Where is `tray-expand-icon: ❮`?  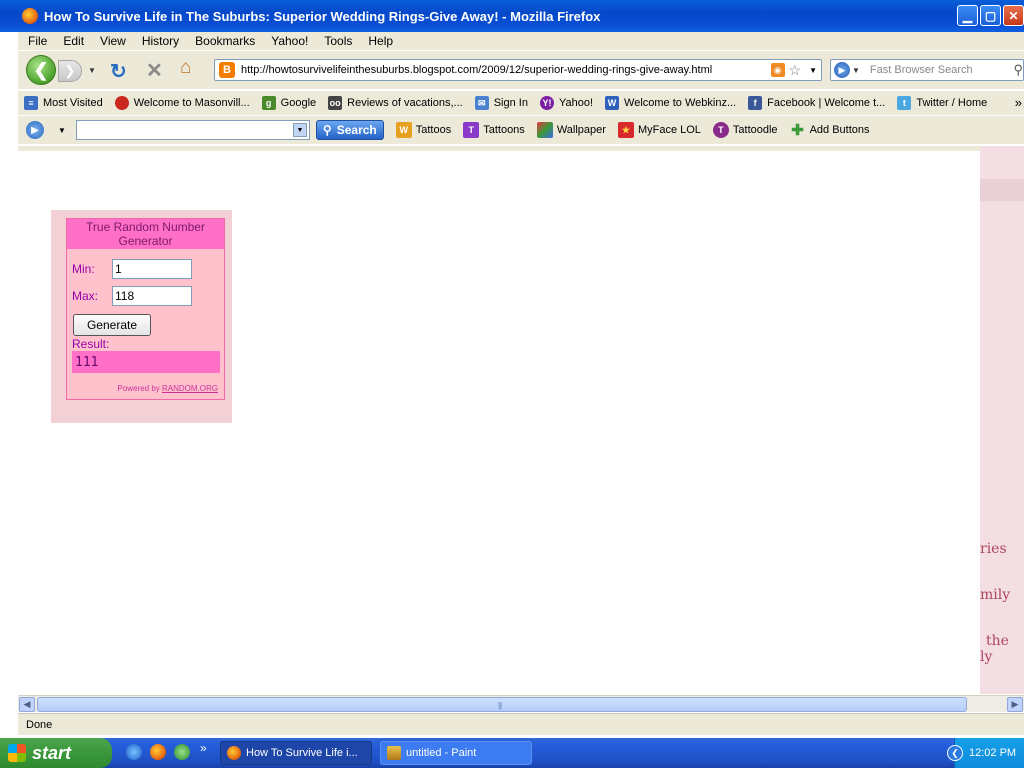 tray-expand-icon: ❮ is located at coordinates (955, 753).